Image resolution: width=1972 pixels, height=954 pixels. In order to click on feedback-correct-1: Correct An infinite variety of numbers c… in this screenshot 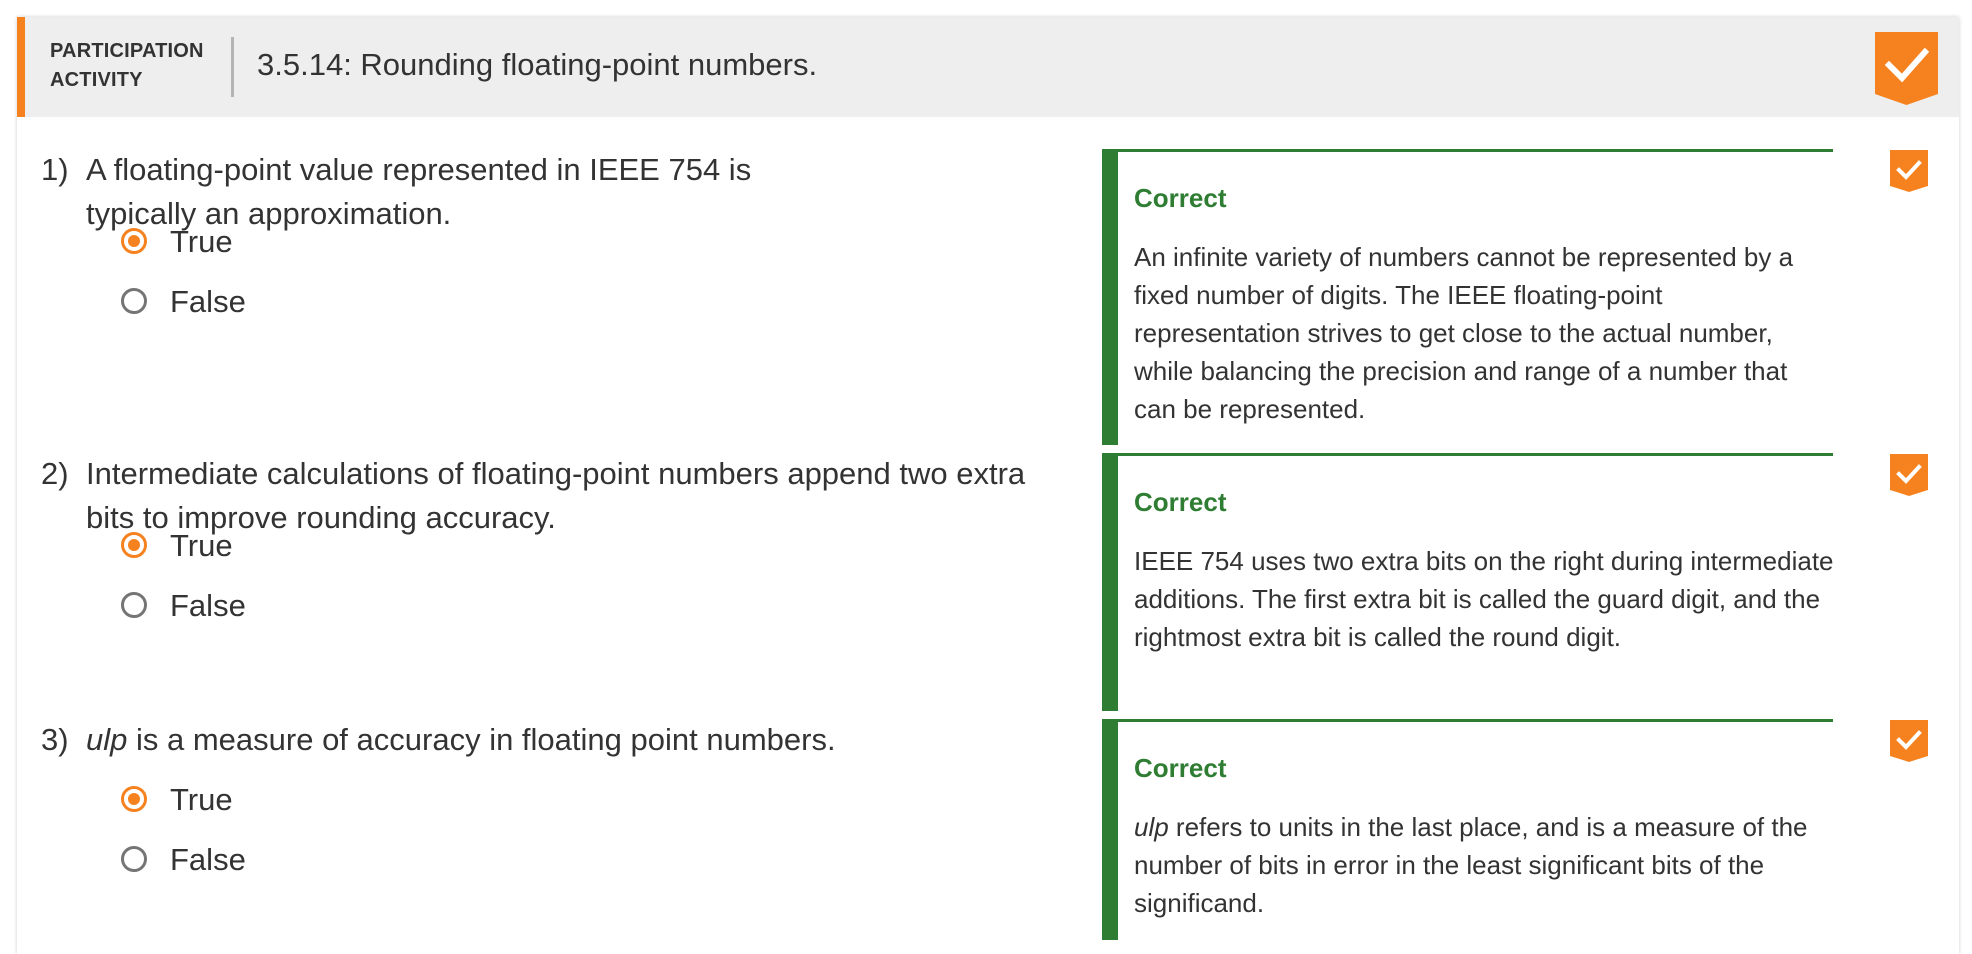, I will do `click(1467, 297)`.